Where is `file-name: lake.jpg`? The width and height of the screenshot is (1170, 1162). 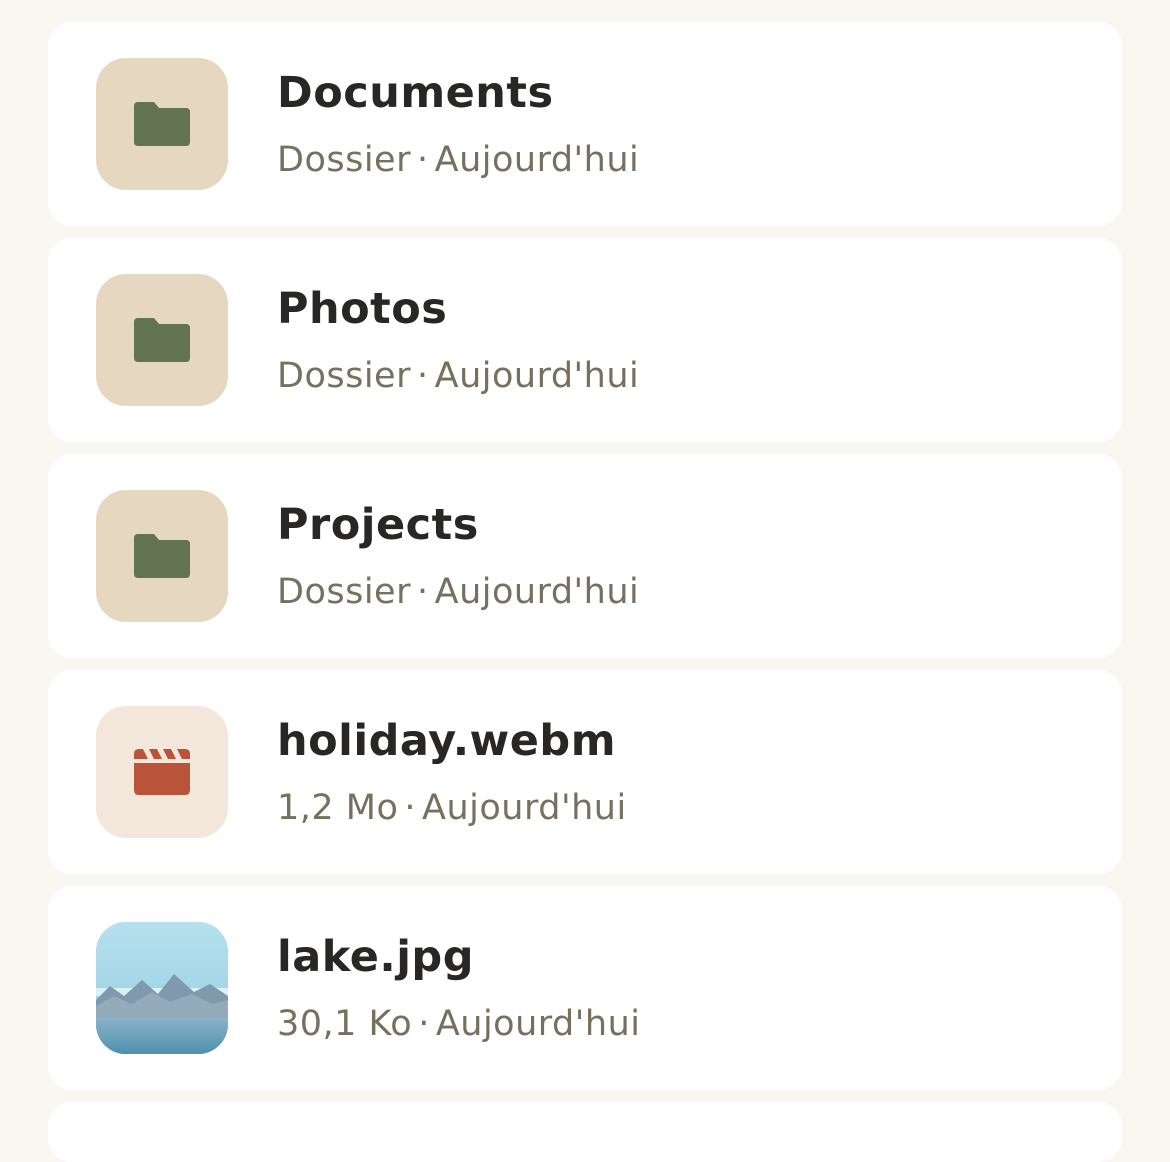
file-name: lake.jpg is located at coordinates (375, 957).